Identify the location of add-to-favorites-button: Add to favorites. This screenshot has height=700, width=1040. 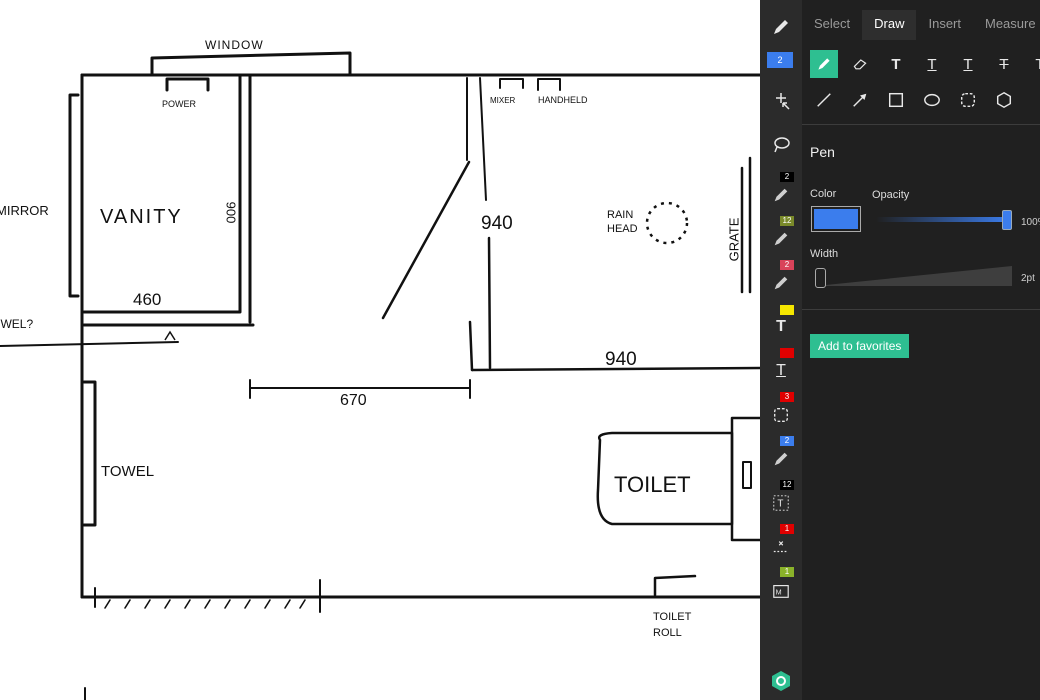
(860, 346).